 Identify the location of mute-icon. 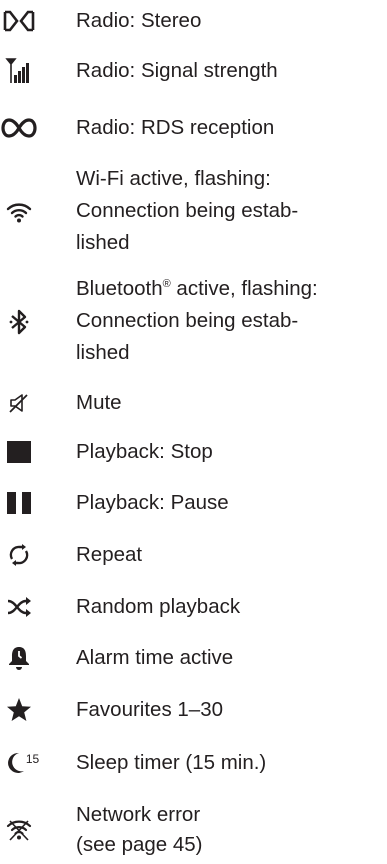
(19, 403).